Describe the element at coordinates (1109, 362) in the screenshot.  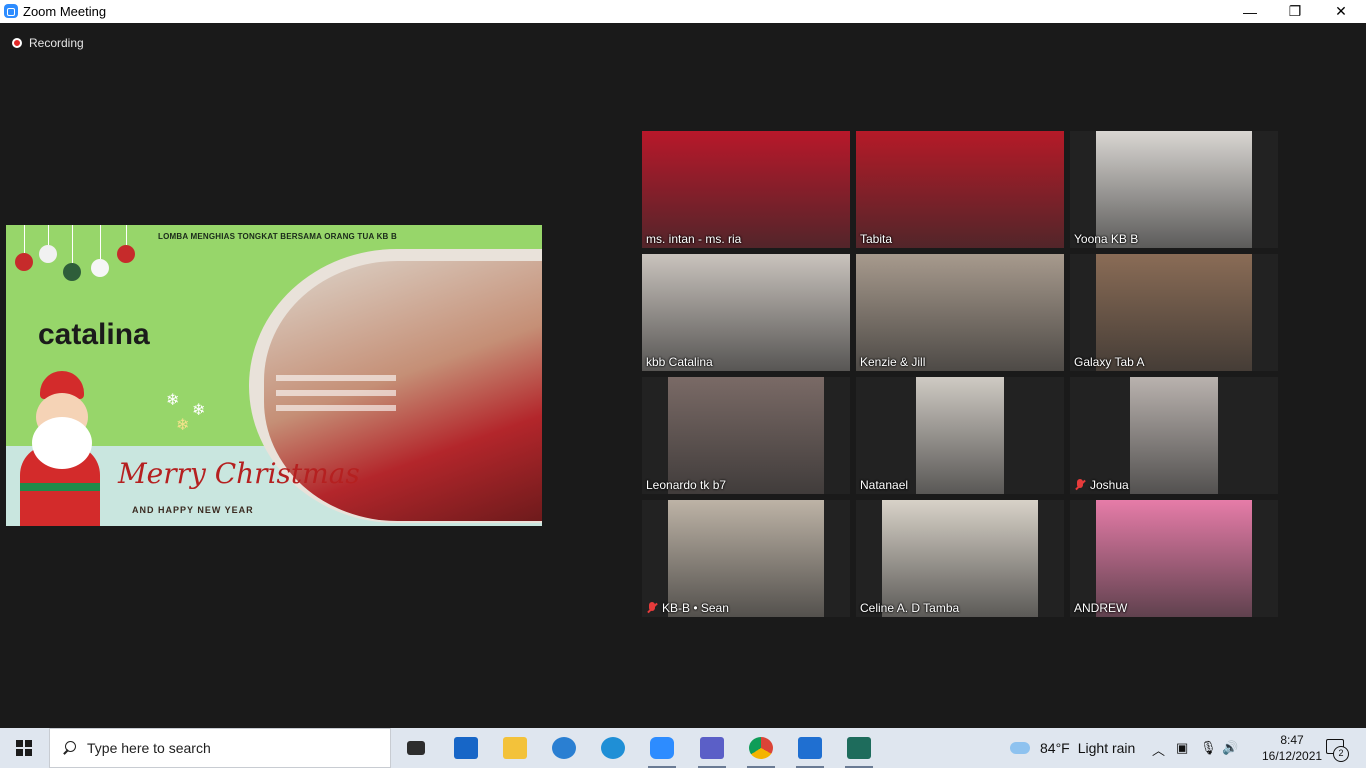
I see `participant-label: Galaxy Tab A` at that location.